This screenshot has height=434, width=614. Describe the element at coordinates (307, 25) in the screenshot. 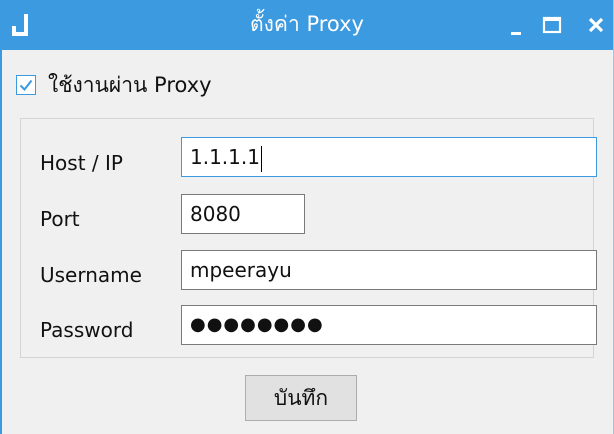

I see `title-bar: ตั้งค่า Proxy` at that location.